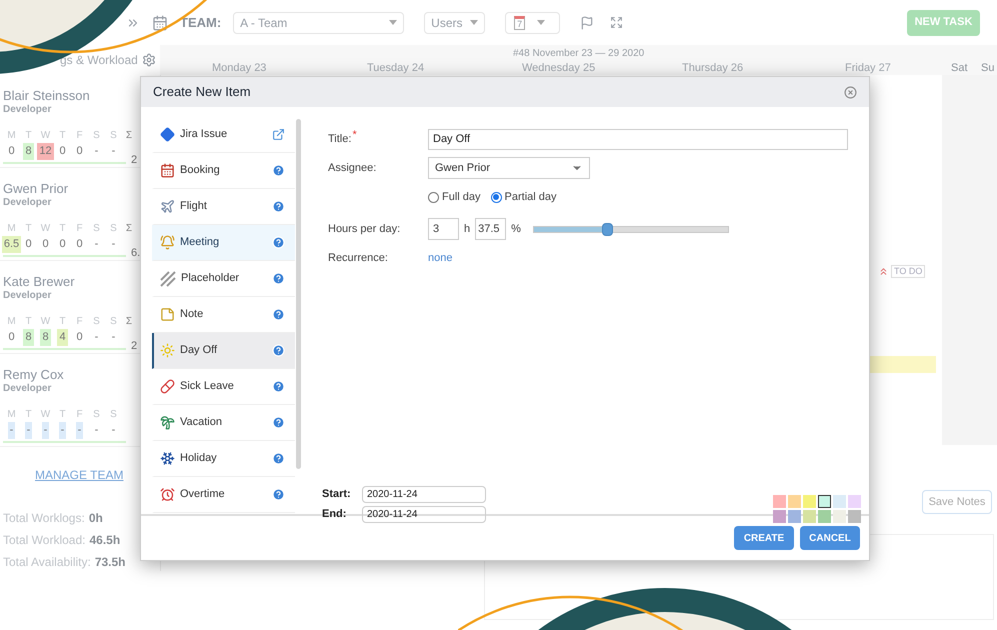 This screenshot has width=997, height=630. I want to click on external-link-icon, so click(278, 134).